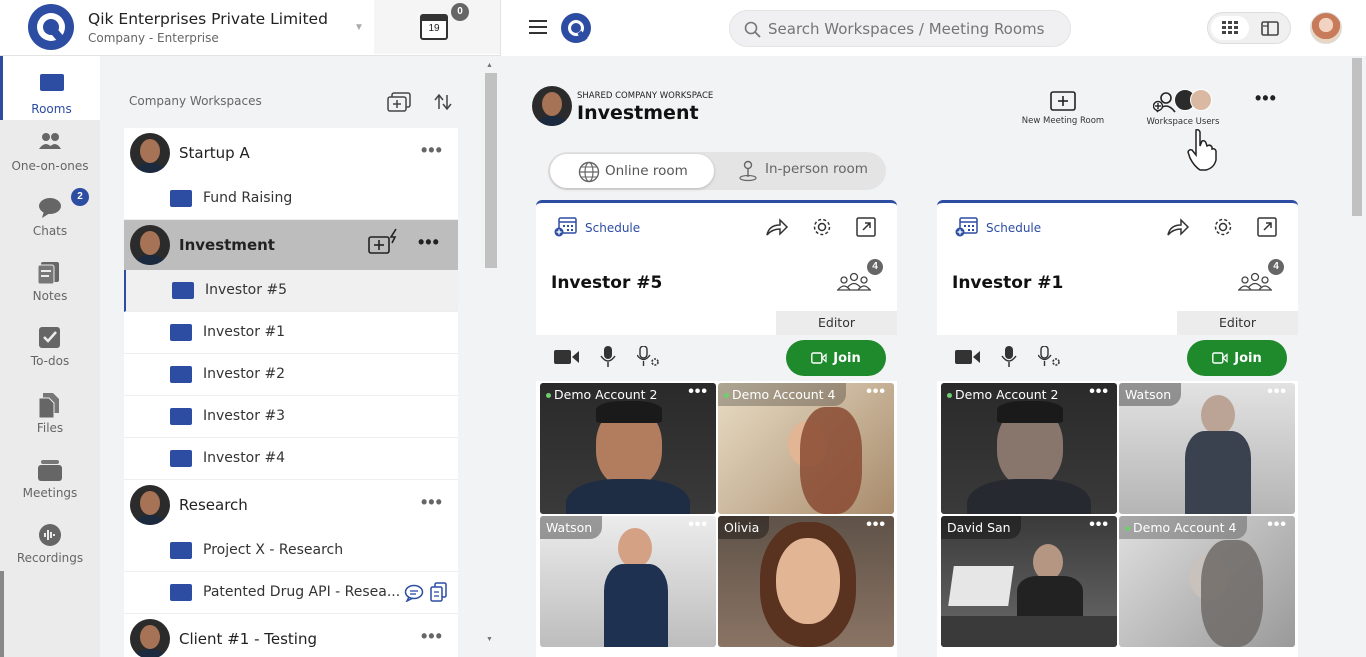 This screenshot has width=1366, height=657. I want to click on user-avatar, so click(1326, 28).